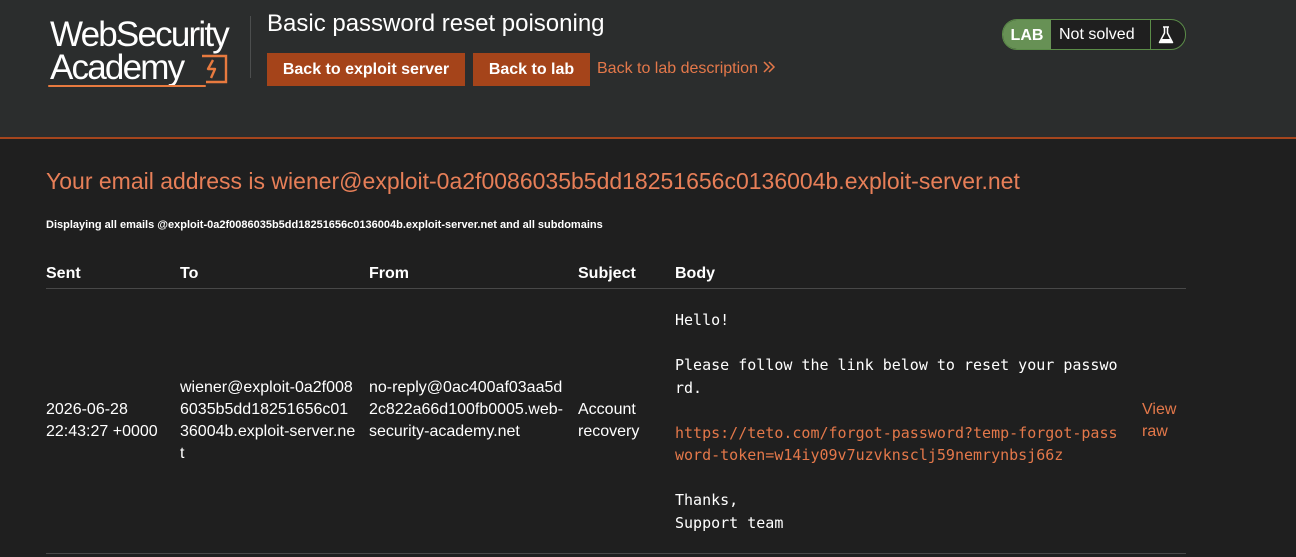 Image resolution: width=1296 pixels, height=557 pixels. Describe the element at coordinates (102, 420) in the screenshot. I see `sent-cell: 2026-06-28 22:43:27 +0000` at that location.